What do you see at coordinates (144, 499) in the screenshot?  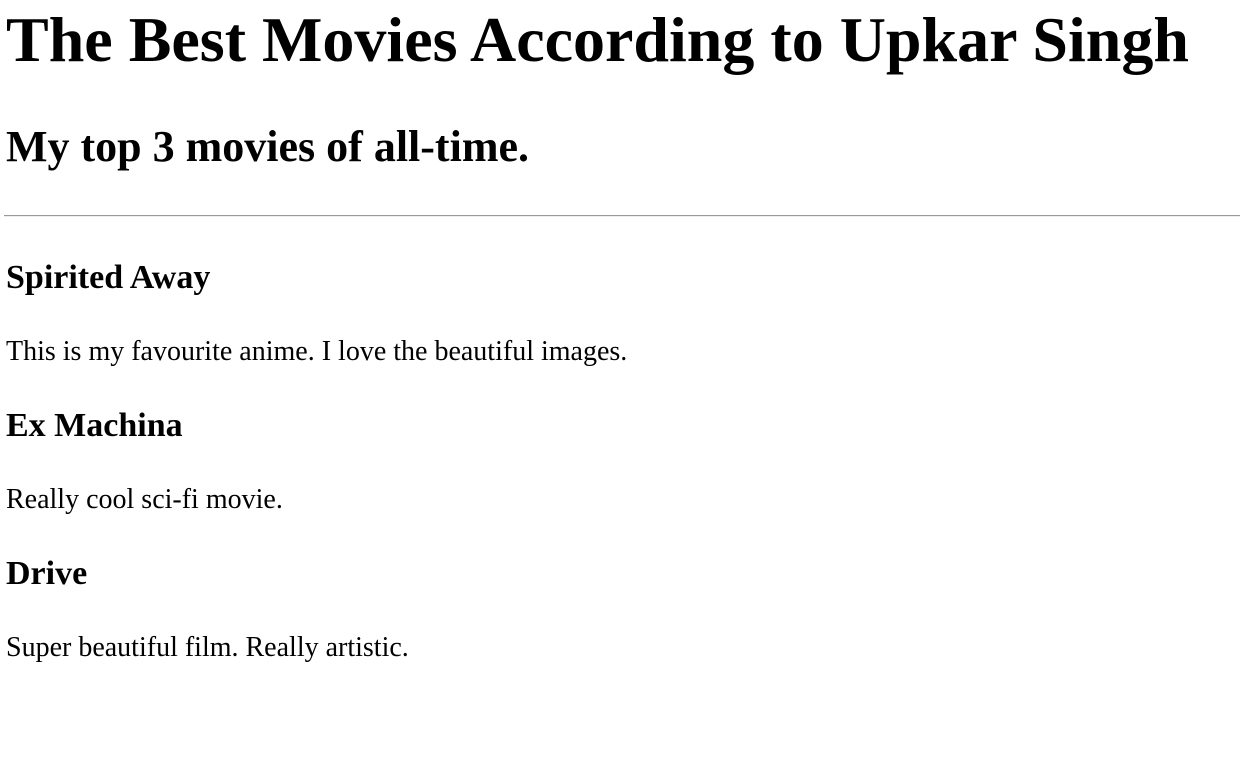 I see `movie-description: Really cool sci-fi movie.` at bounding box center [144, 499].